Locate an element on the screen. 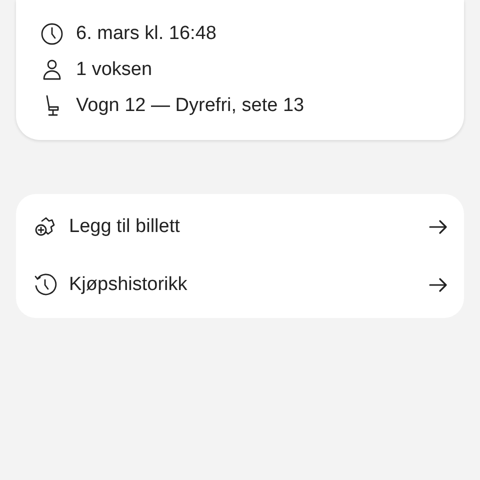 The height and width of the screenshot is (480, 480). menu-item: Legg til billett is located at coordinates (240, 227).